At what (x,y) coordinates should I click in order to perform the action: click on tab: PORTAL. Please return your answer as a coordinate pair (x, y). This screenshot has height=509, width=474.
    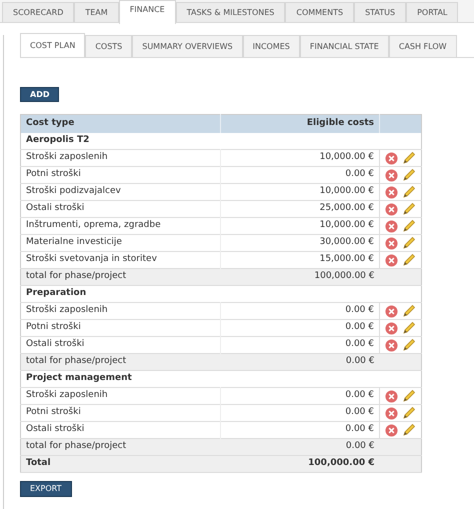
    Looking at the image, I should click on (432, 12).